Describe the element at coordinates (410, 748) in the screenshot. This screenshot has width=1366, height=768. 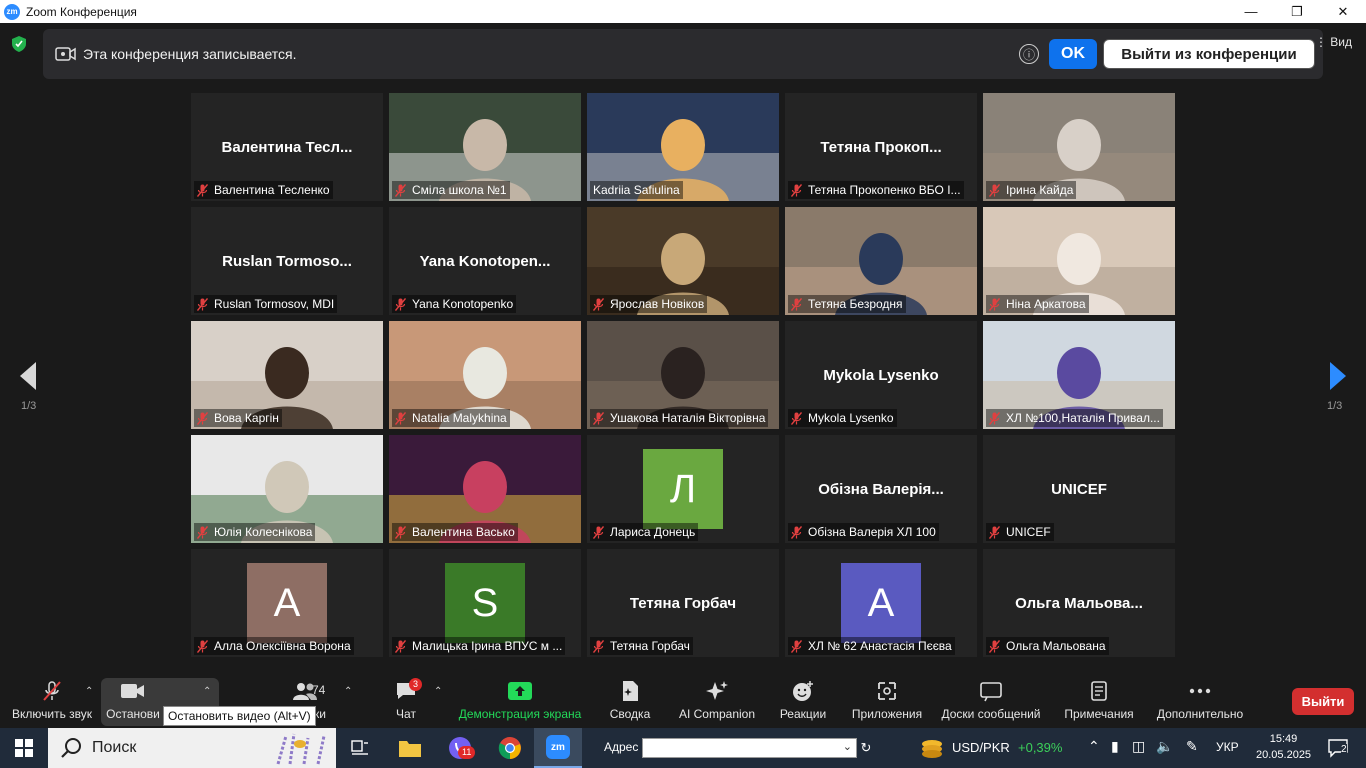
I see `file-explorer-button` at that location.